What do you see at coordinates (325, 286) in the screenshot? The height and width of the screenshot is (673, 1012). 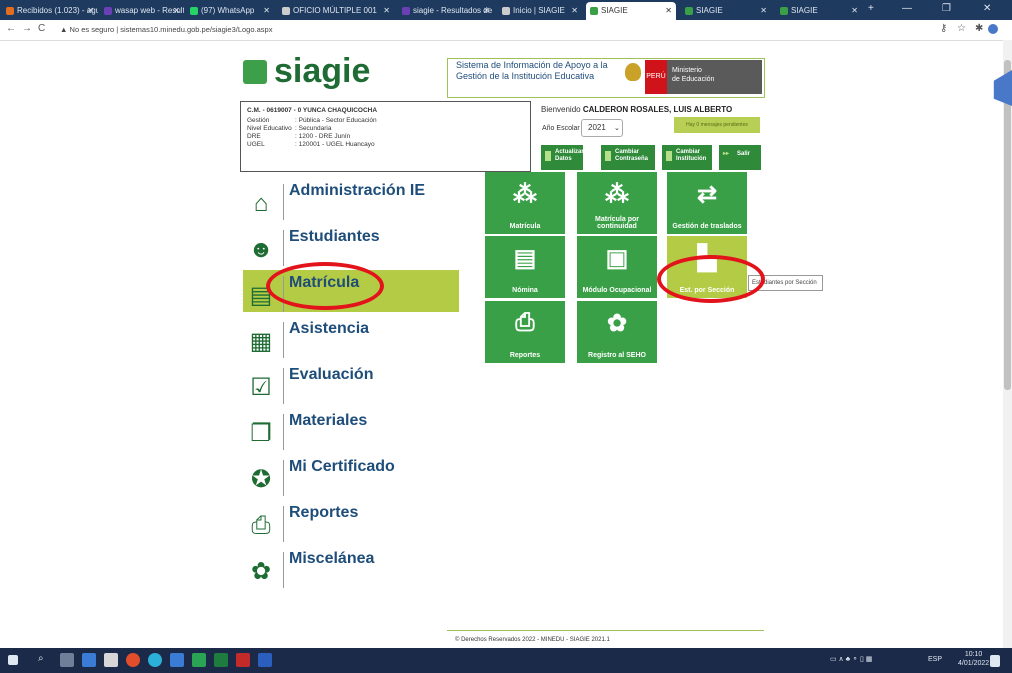 I see `red-circle-annotation` at bounding box center [325, 286].